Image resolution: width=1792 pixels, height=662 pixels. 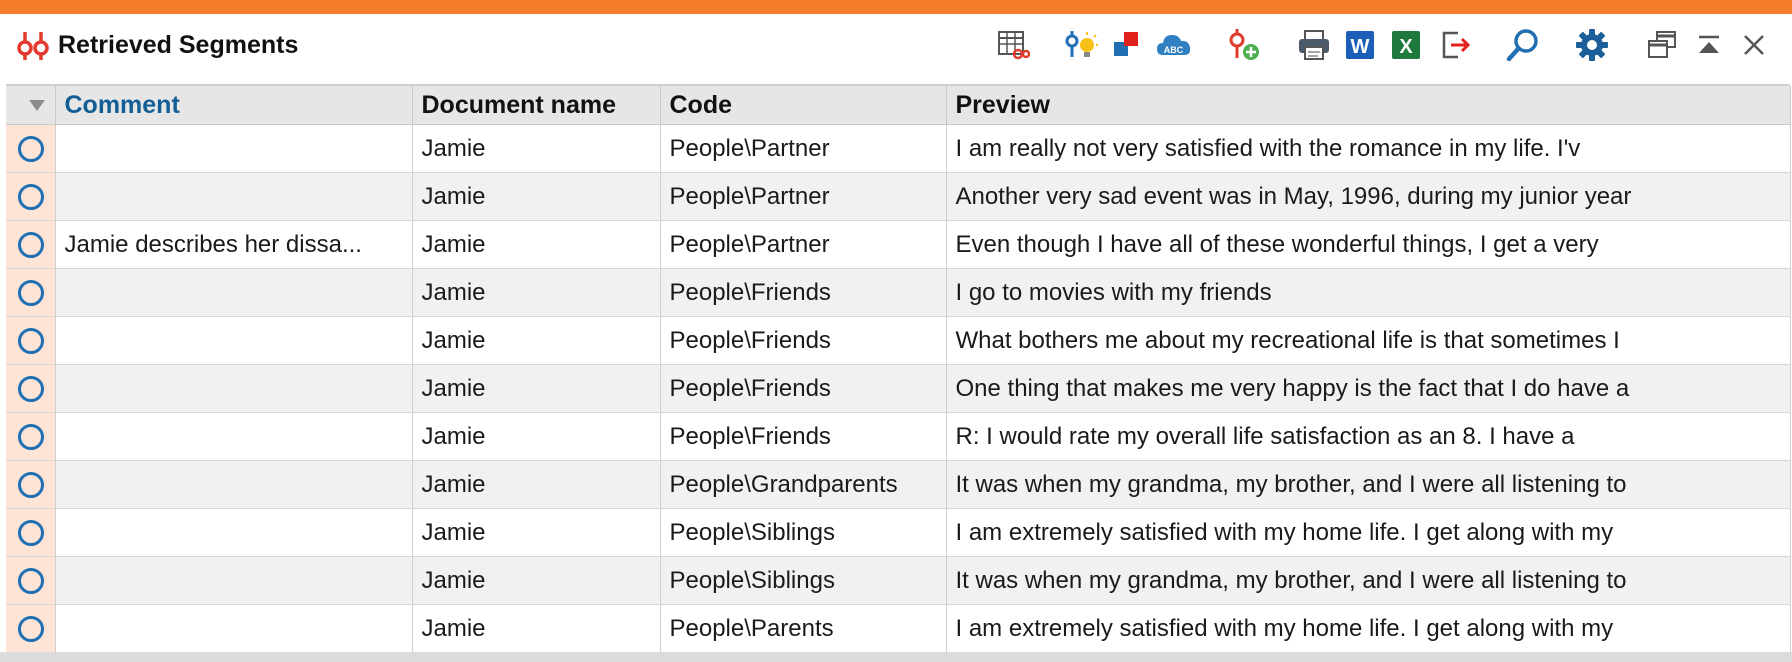 What do you see at coordinates (1368, 292) in the screenshot?
I see `preview-cell: I go to movies with my friends` at bounding box center [1368, 292].